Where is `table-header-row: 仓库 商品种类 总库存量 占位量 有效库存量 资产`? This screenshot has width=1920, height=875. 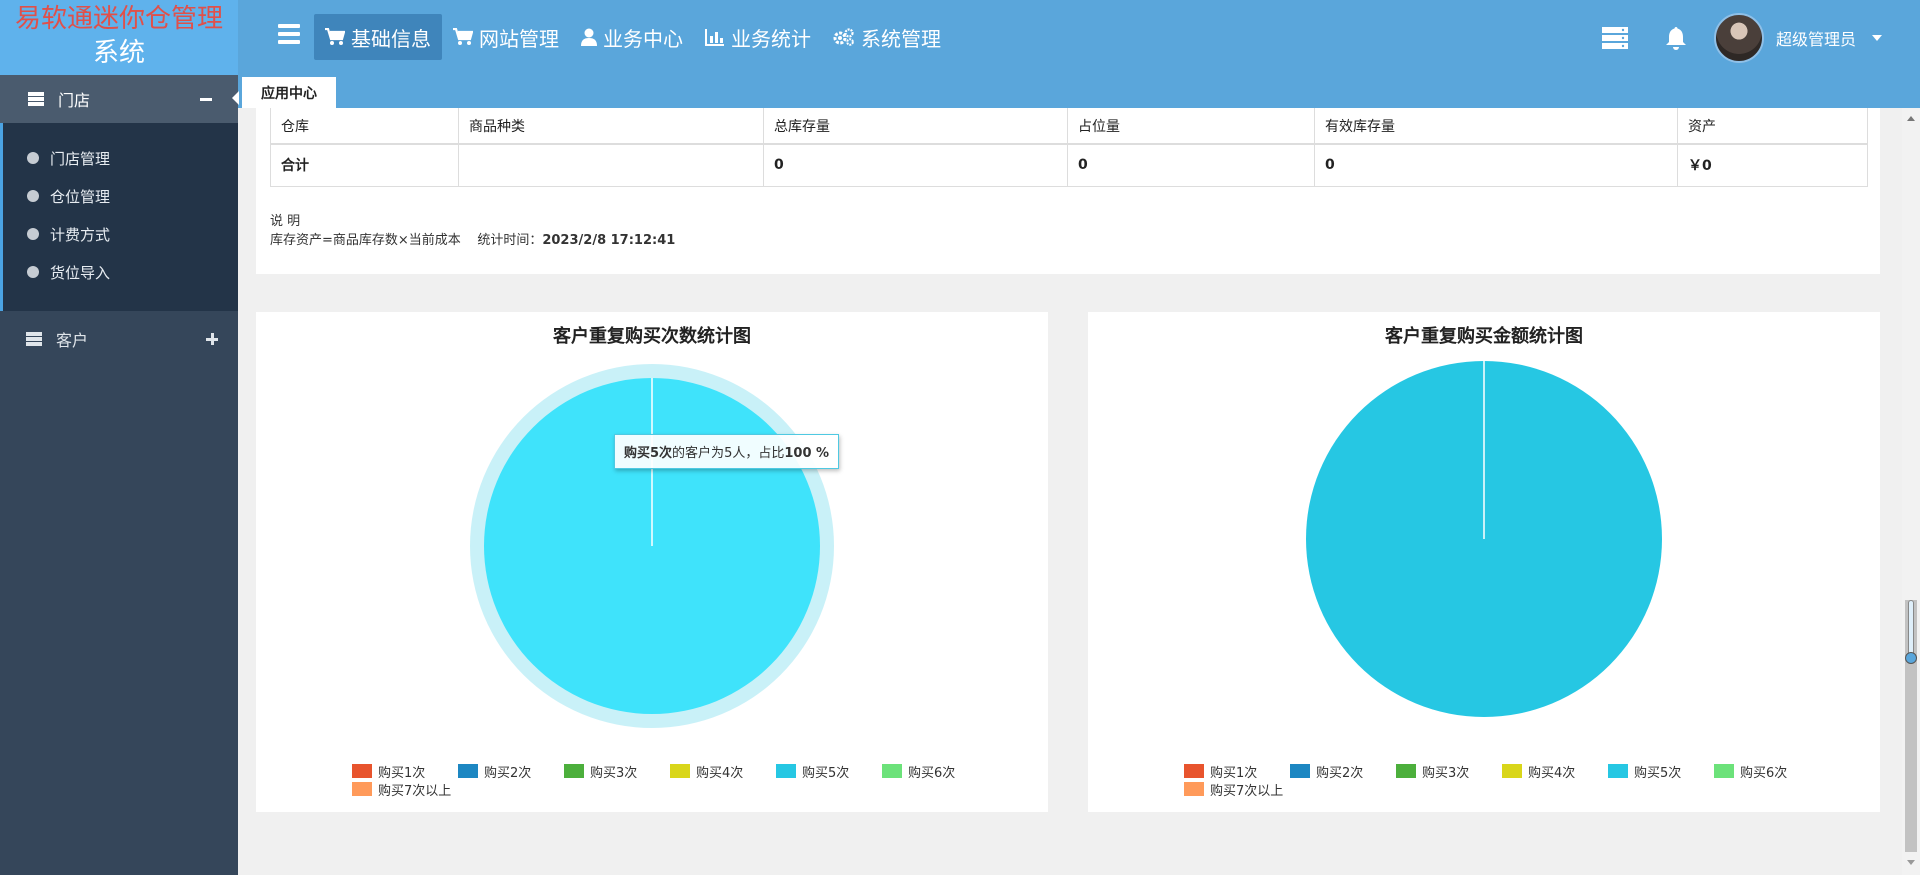
table-header-row: 仓库 商品种类 总库存量 占位量 有效库存量 资产 is located at coordinates (1069, 126).